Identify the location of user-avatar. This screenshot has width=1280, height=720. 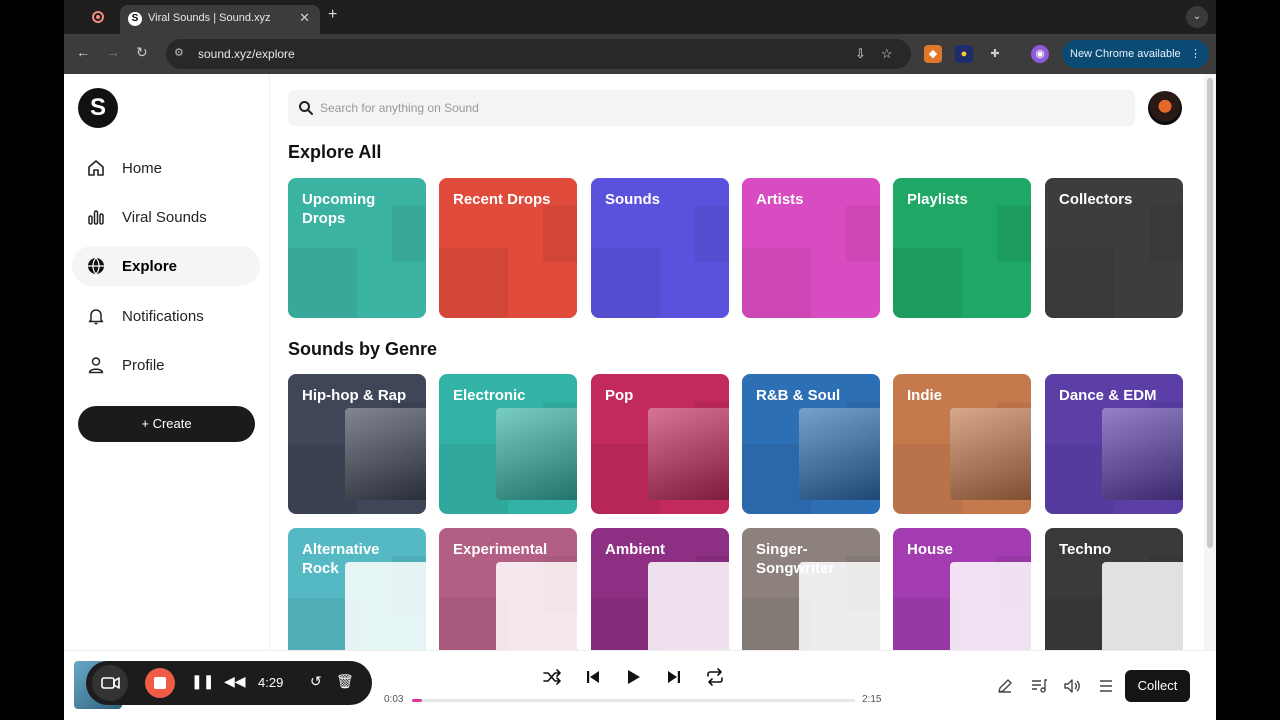
(1165, 108).